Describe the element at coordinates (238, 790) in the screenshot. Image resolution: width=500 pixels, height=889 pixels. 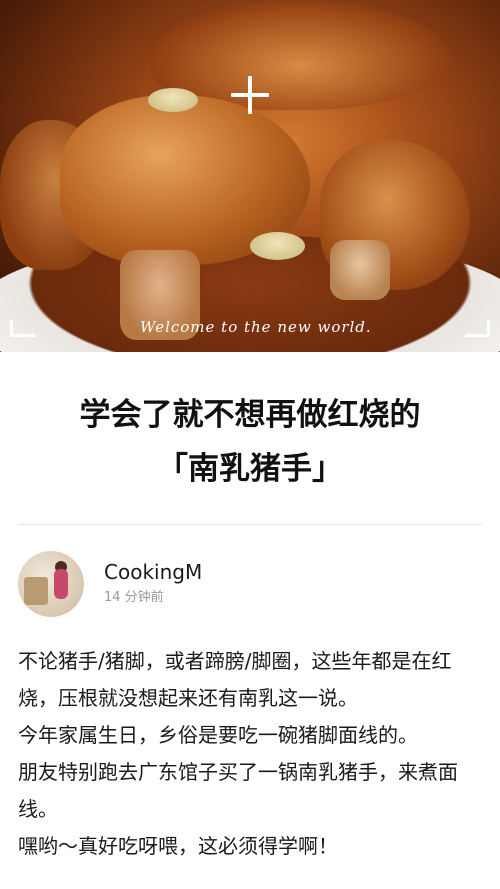
I see `paragraph: 朋友特别跑去广东馆子买了一锅南乳猪手，来煮面线。` at that location.